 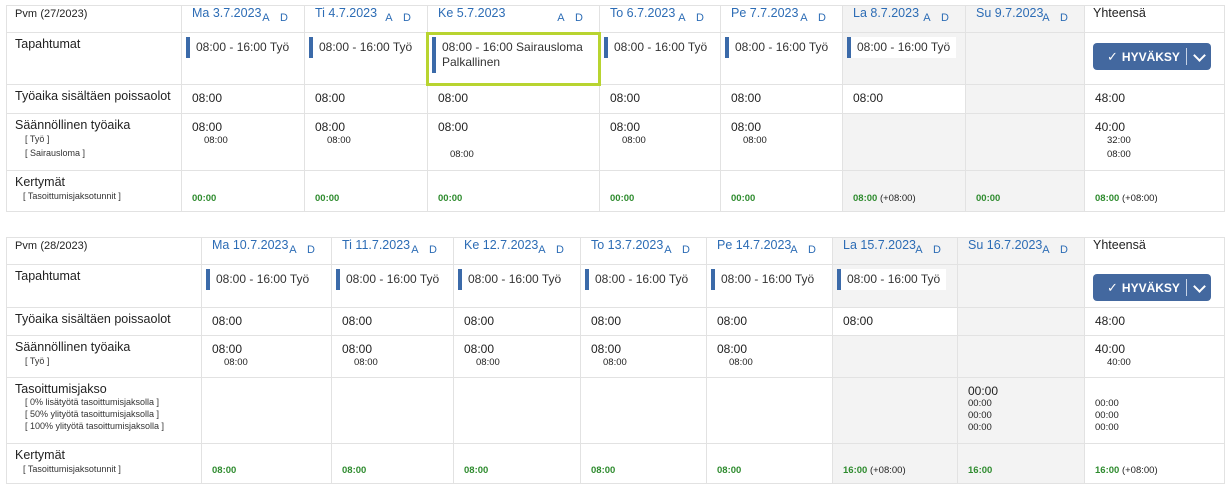 What do you see at coordinates (466, 13) in the screenshot?
I see `day-link: Ke 5.7.2023` at bounding box center [466, 13].